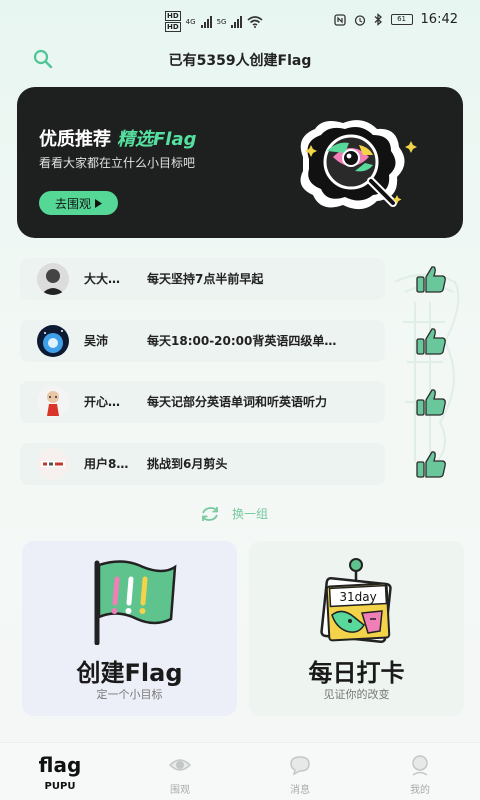 The height and width of the screenshot is (800, 480). I want to click on nav-mine-label: 我的, so click(420, 790).